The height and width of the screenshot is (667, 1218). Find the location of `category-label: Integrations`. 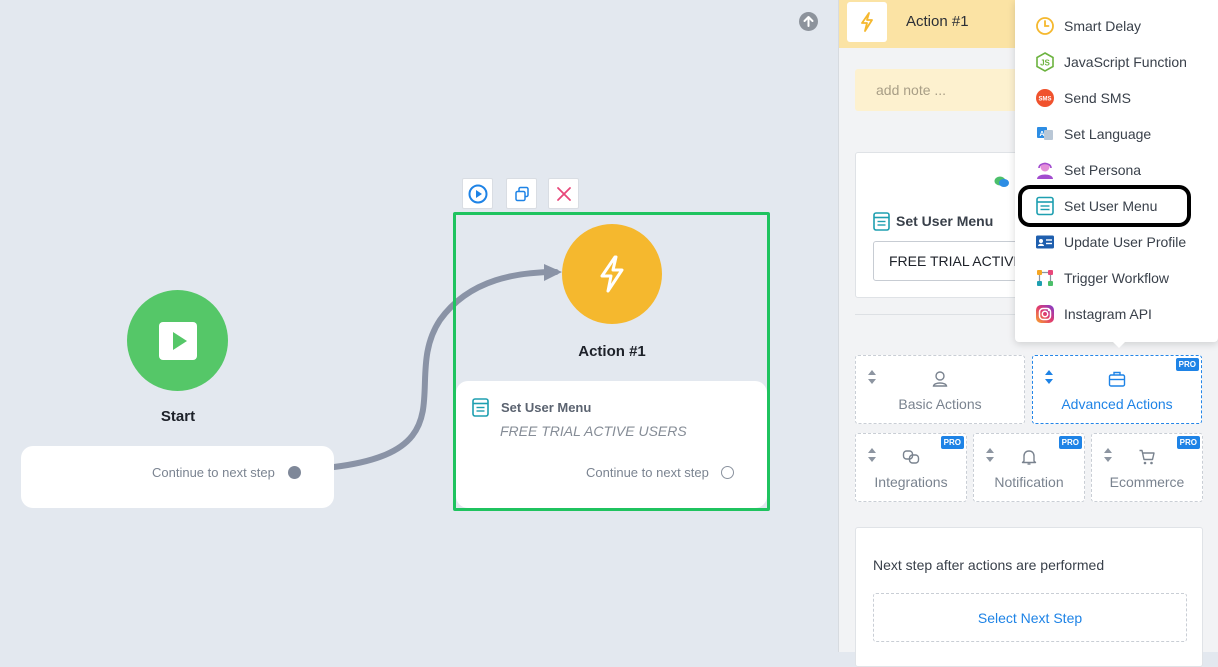

category-label: Integrations is located at coordinates (911, 482).